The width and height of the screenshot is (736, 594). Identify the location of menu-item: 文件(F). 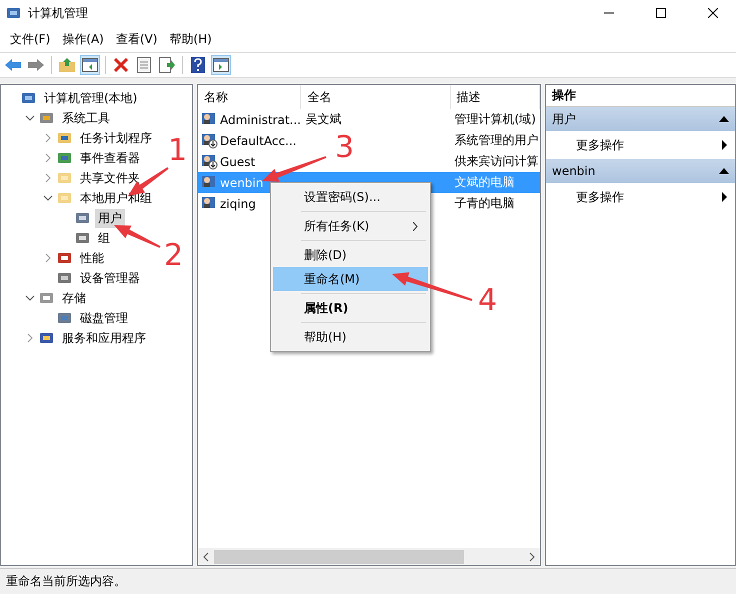
(30, 39).